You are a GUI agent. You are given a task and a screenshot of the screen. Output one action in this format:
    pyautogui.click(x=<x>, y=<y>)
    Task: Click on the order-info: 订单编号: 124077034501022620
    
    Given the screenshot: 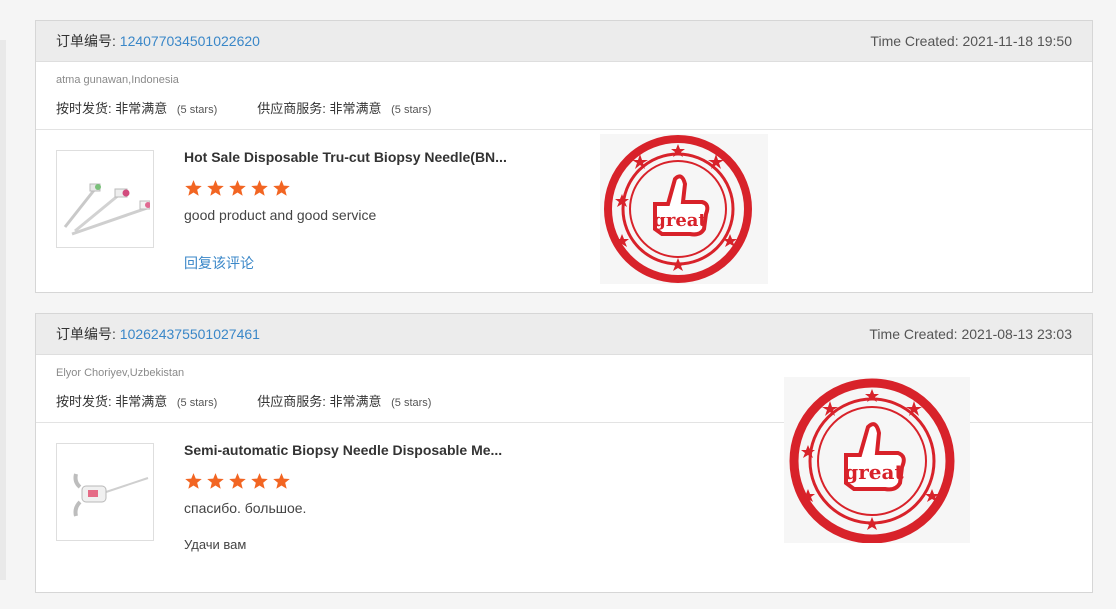 What is the action you would take?
    pyautogui.click(x=158, y=41)
    